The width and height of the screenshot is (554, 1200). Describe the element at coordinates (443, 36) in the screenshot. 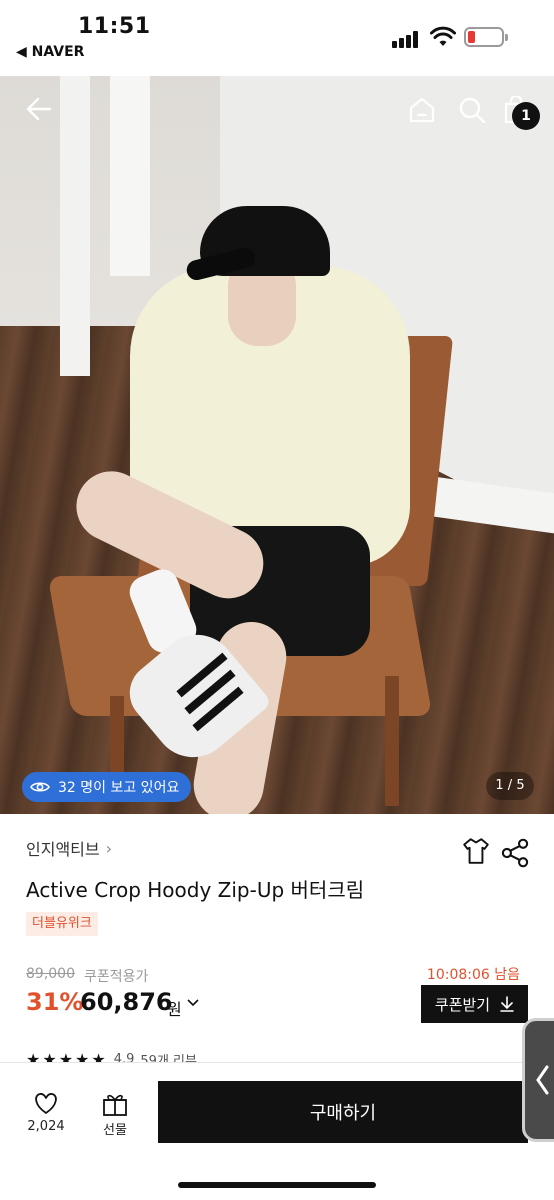

I see `wifi-icon` at that location.